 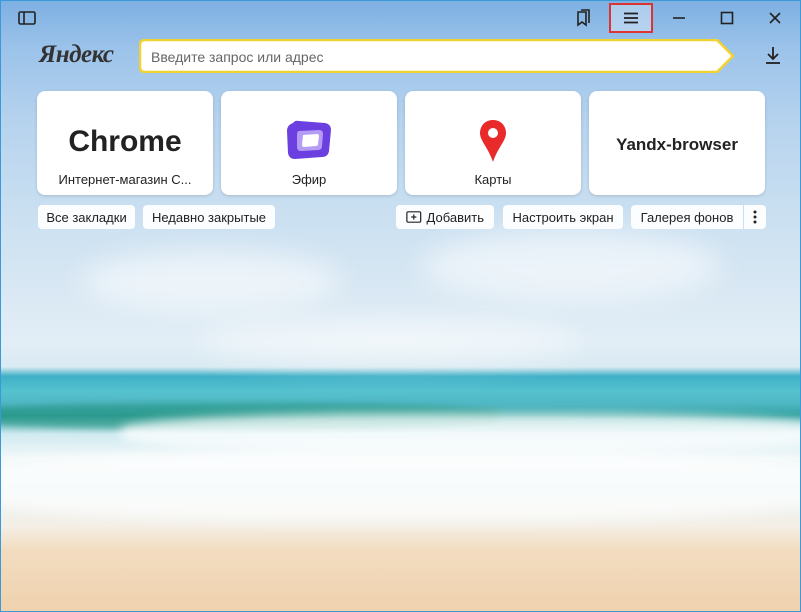 I want to click on maps-pin-icon, so click(x=493, y=141).